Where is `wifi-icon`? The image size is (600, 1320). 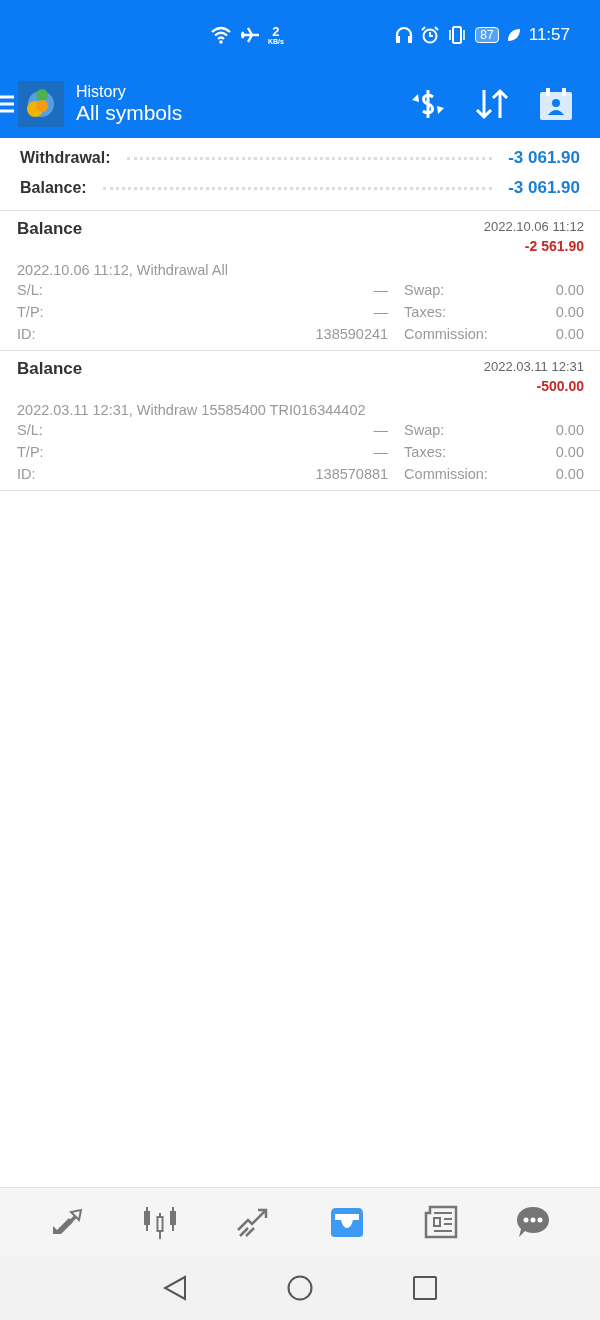 wifi-icon is located at coordinates (221, 35).